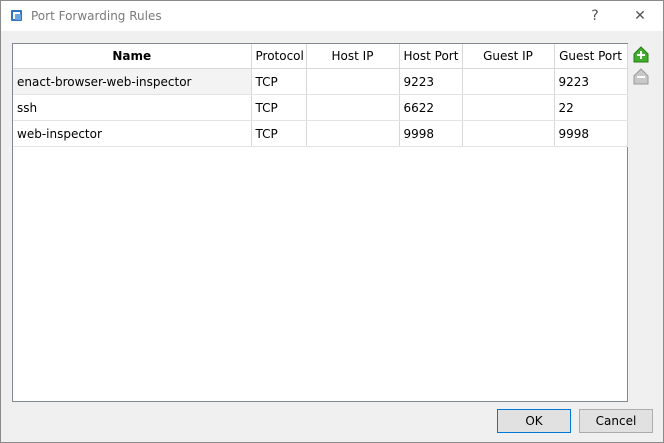 The width and height of the screenshot is (664, 443). Describe the element at coordinates (534, 421) in the screenshot. I see `ok-button: OK` at that location.